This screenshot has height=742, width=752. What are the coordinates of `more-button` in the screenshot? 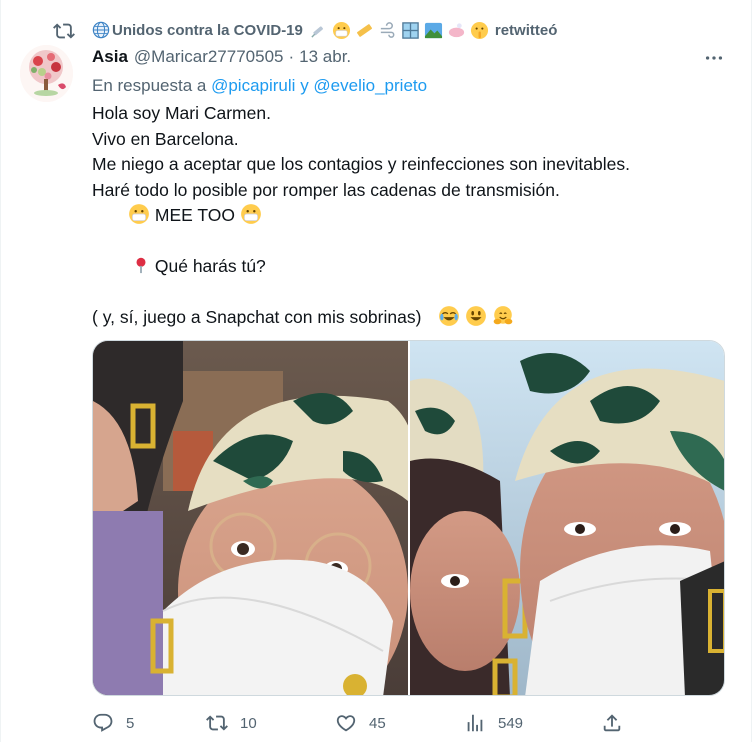 It's located at (714, 58).